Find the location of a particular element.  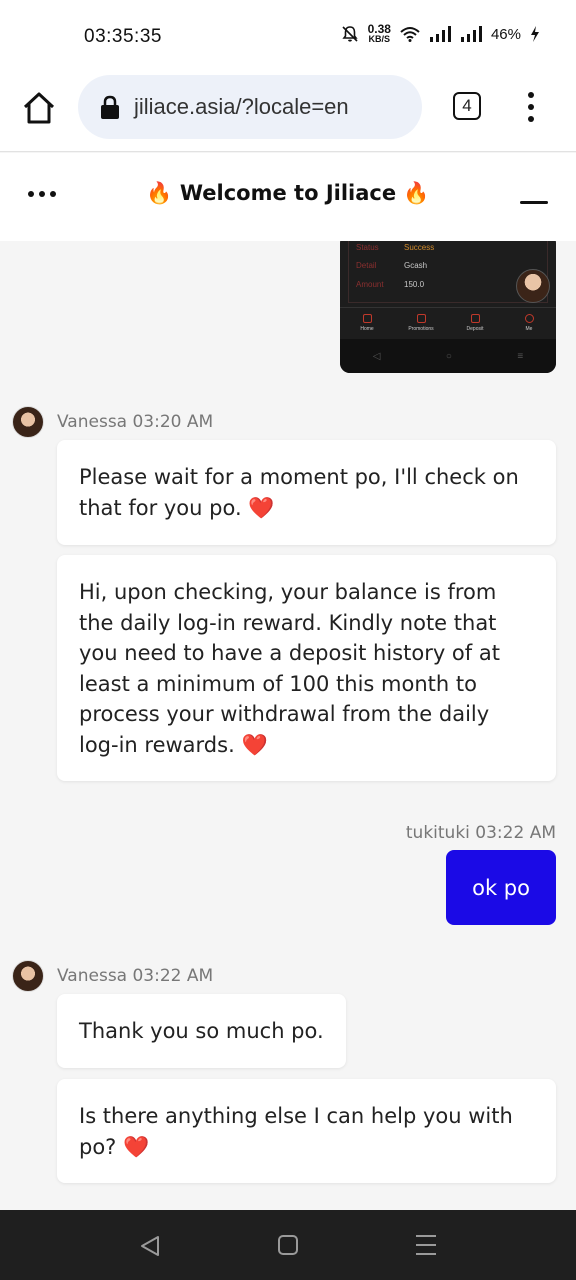

agent-sender: Vanessa 03:22 AM is located at coordinates (112, 976).